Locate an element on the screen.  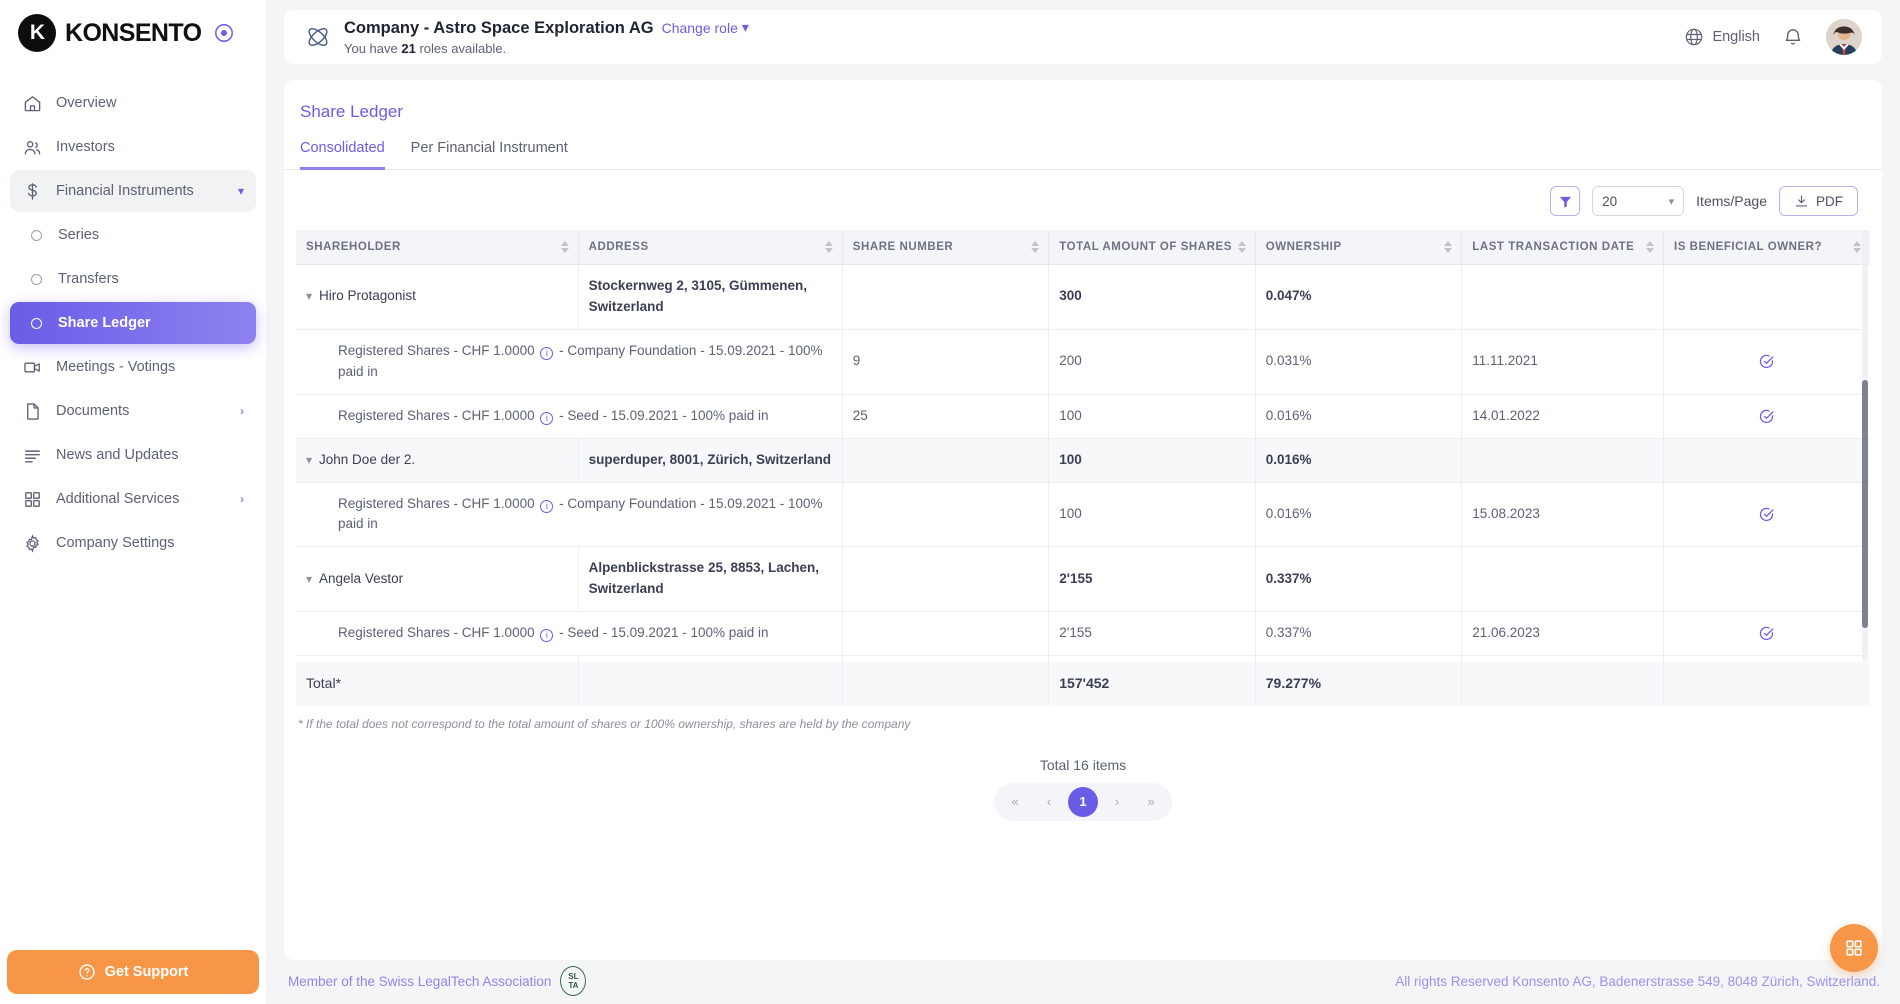
sidebar-item-overview: Overview is located at coordinates (133, 103).